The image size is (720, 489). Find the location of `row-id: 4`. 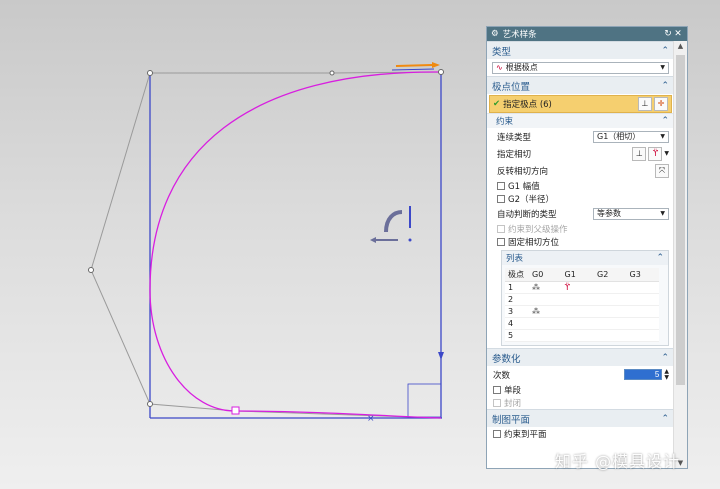

row-id: 4 is located at coordinates (517, 323).